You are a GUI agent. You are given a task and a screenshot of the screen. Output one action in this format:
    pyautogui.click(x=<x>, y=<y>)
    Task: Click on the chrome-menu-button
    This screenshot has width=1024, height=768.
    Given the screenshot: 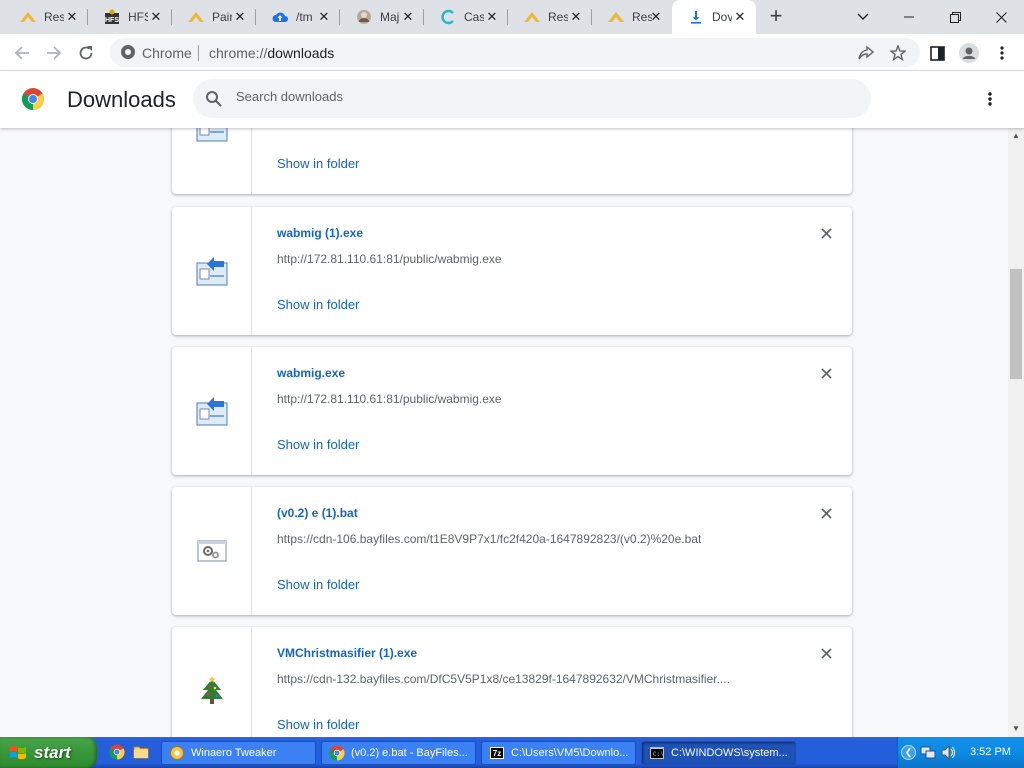 What is the action you would take?
    pyautogui.click(x=1002, y=53)
    